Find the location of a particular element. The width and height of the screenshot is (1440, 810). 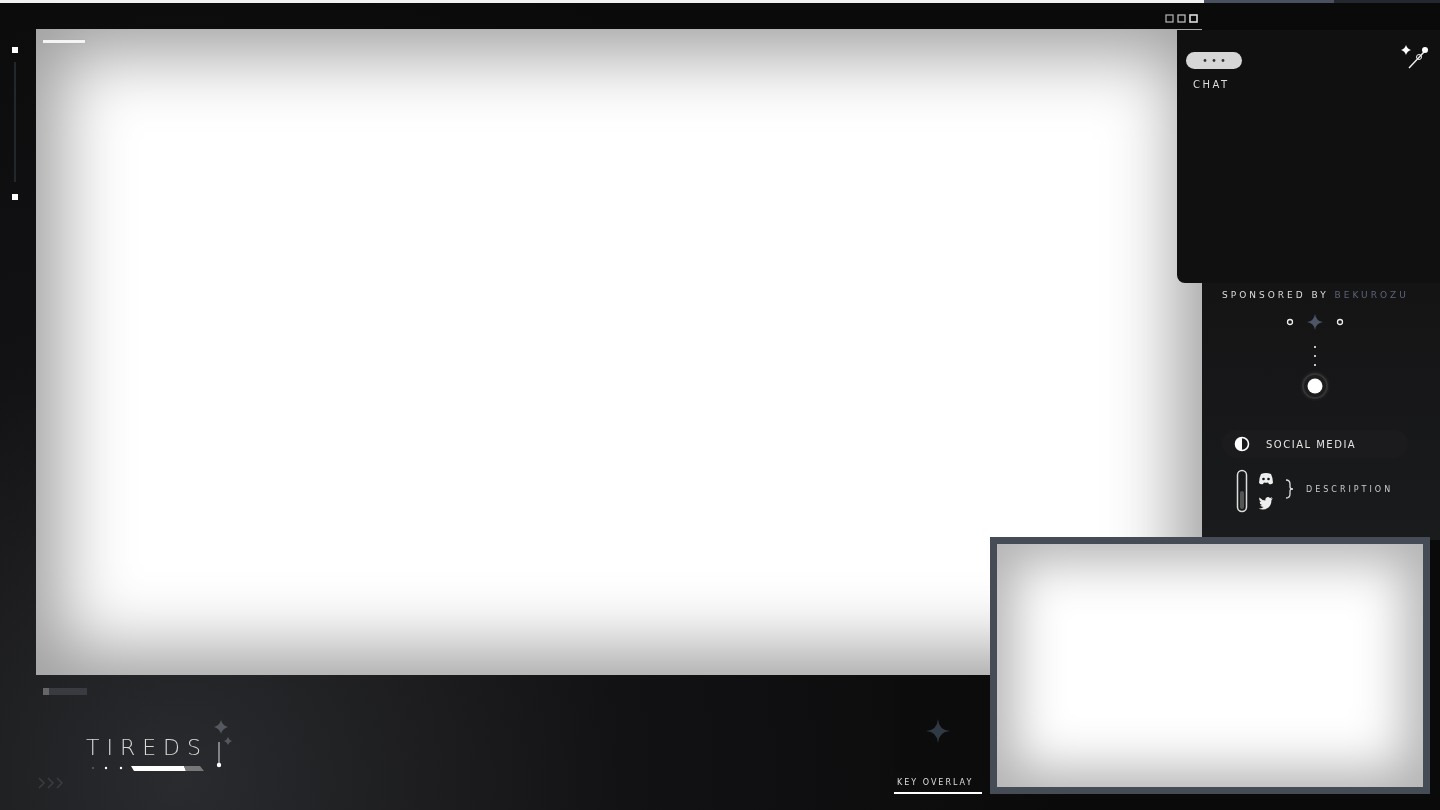

description-text: DESCRIPTION is located at coordinates (1350, 489).